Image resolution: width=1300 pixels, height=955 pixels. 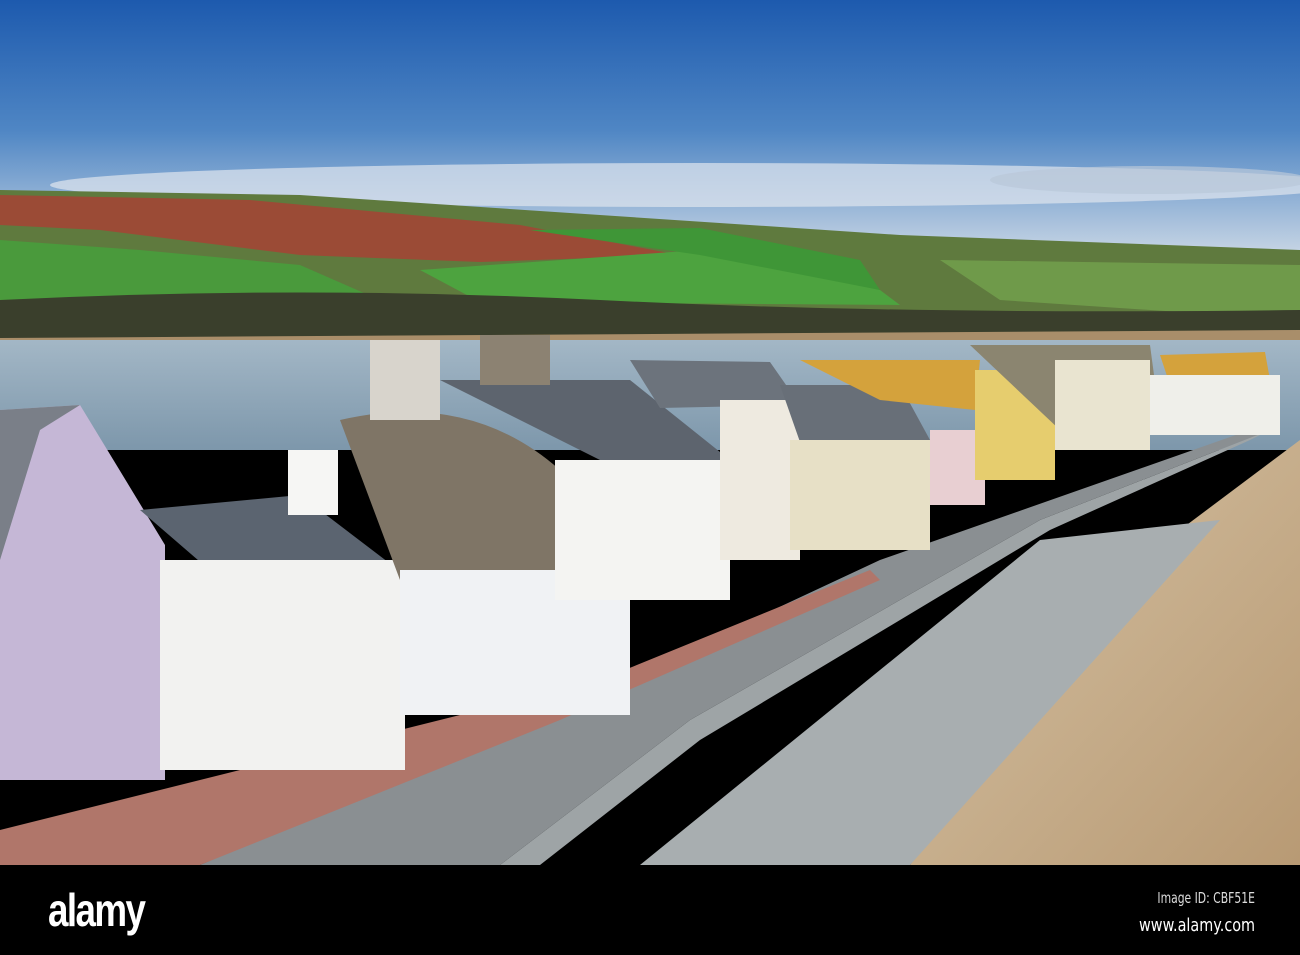 I want to click on watermark-footer: alamy Image ID: CBF51E www.alamy.com, so click(x=650, y=910).